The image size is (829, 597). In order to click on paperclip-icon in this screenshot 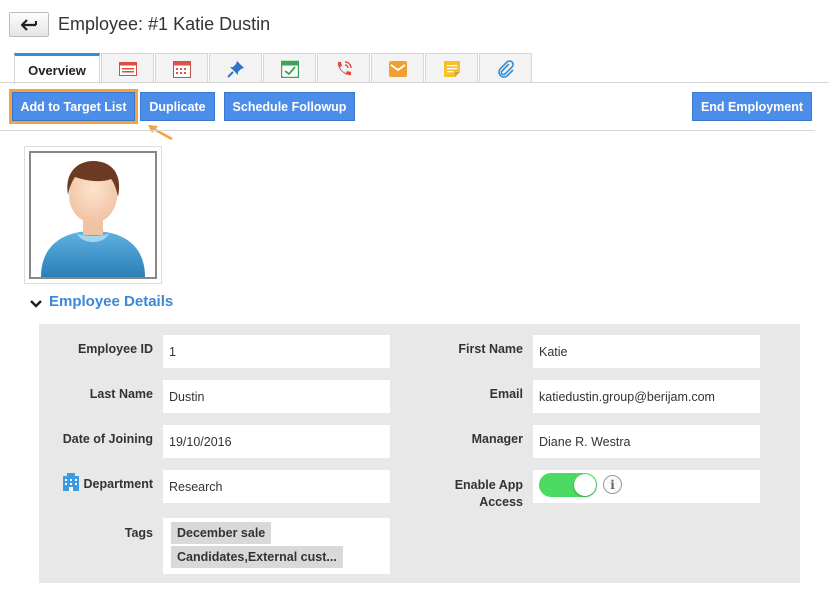, I will do `click(505, 68)`.